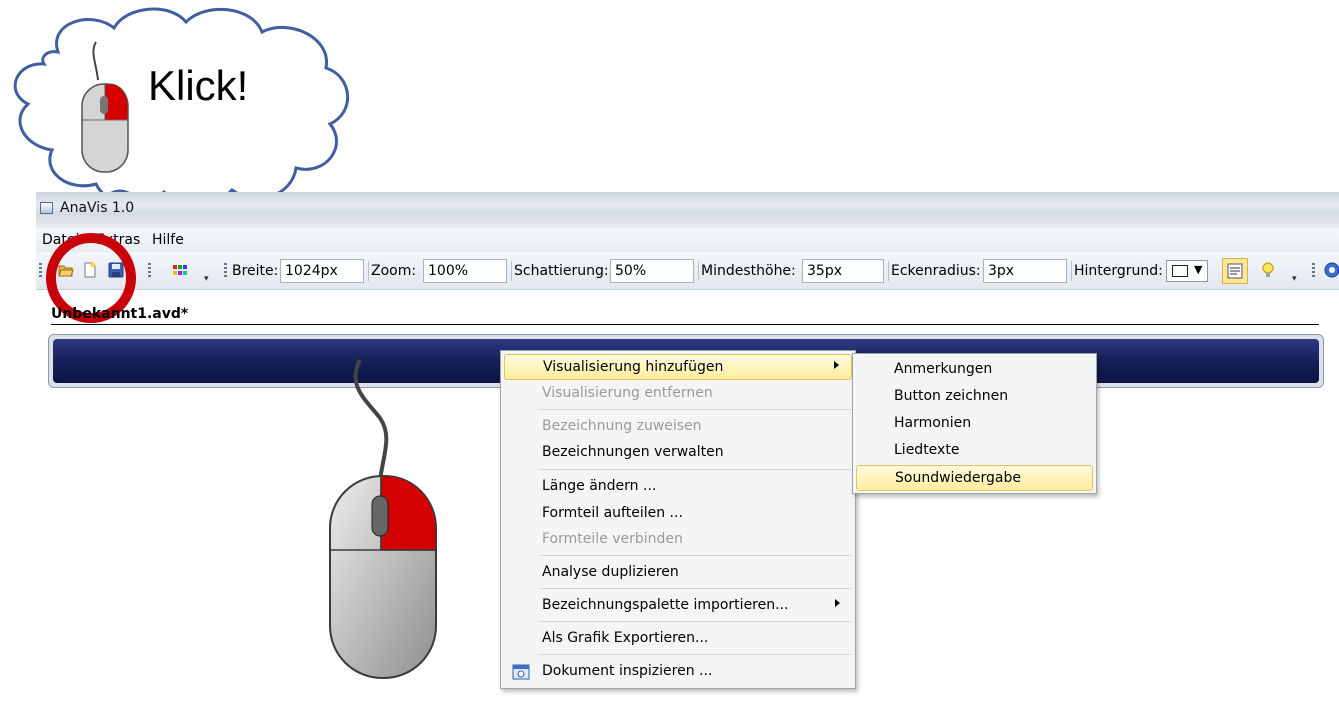 Image resolution: width=1339 pixels, height=704 pixels. What do you see at coordinates (678, 573) in the screenshot?
I see `menu-item-duplicate-analysis: Analyse duplizieren` at bounding box center [678, 573].